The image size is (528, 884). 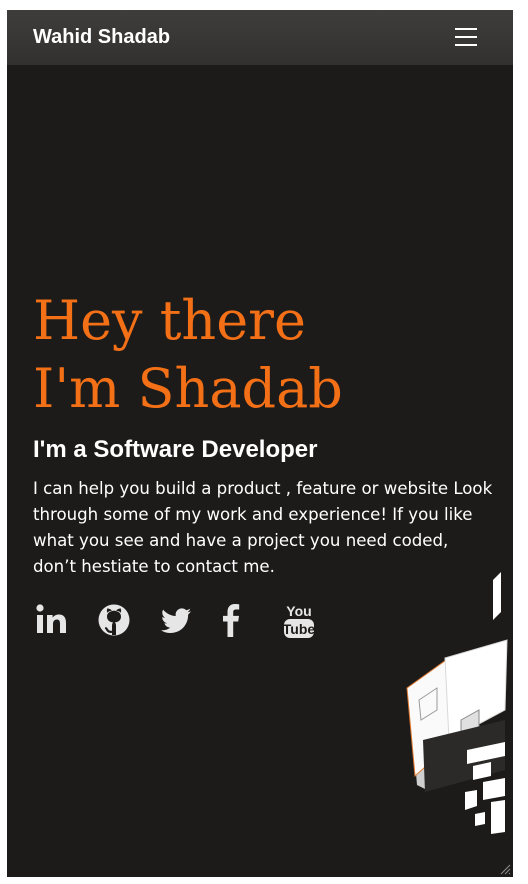 I want to click on hamburger-menu-icon, so click(x=466, y=37).